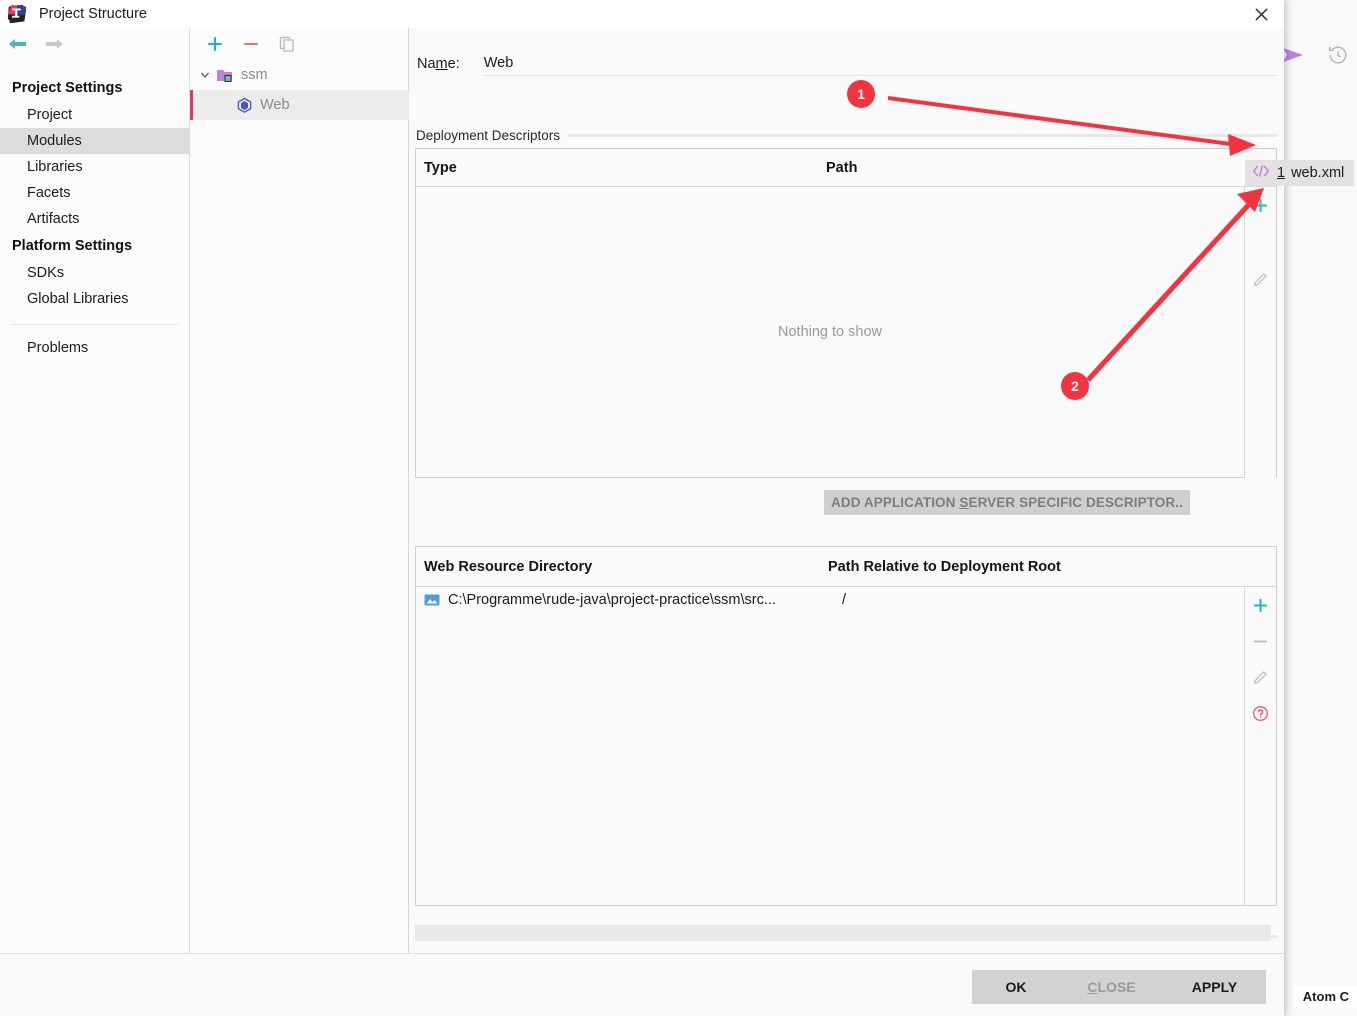  I want to click on web-resource-directories-toolbar, so click(1260, 746).